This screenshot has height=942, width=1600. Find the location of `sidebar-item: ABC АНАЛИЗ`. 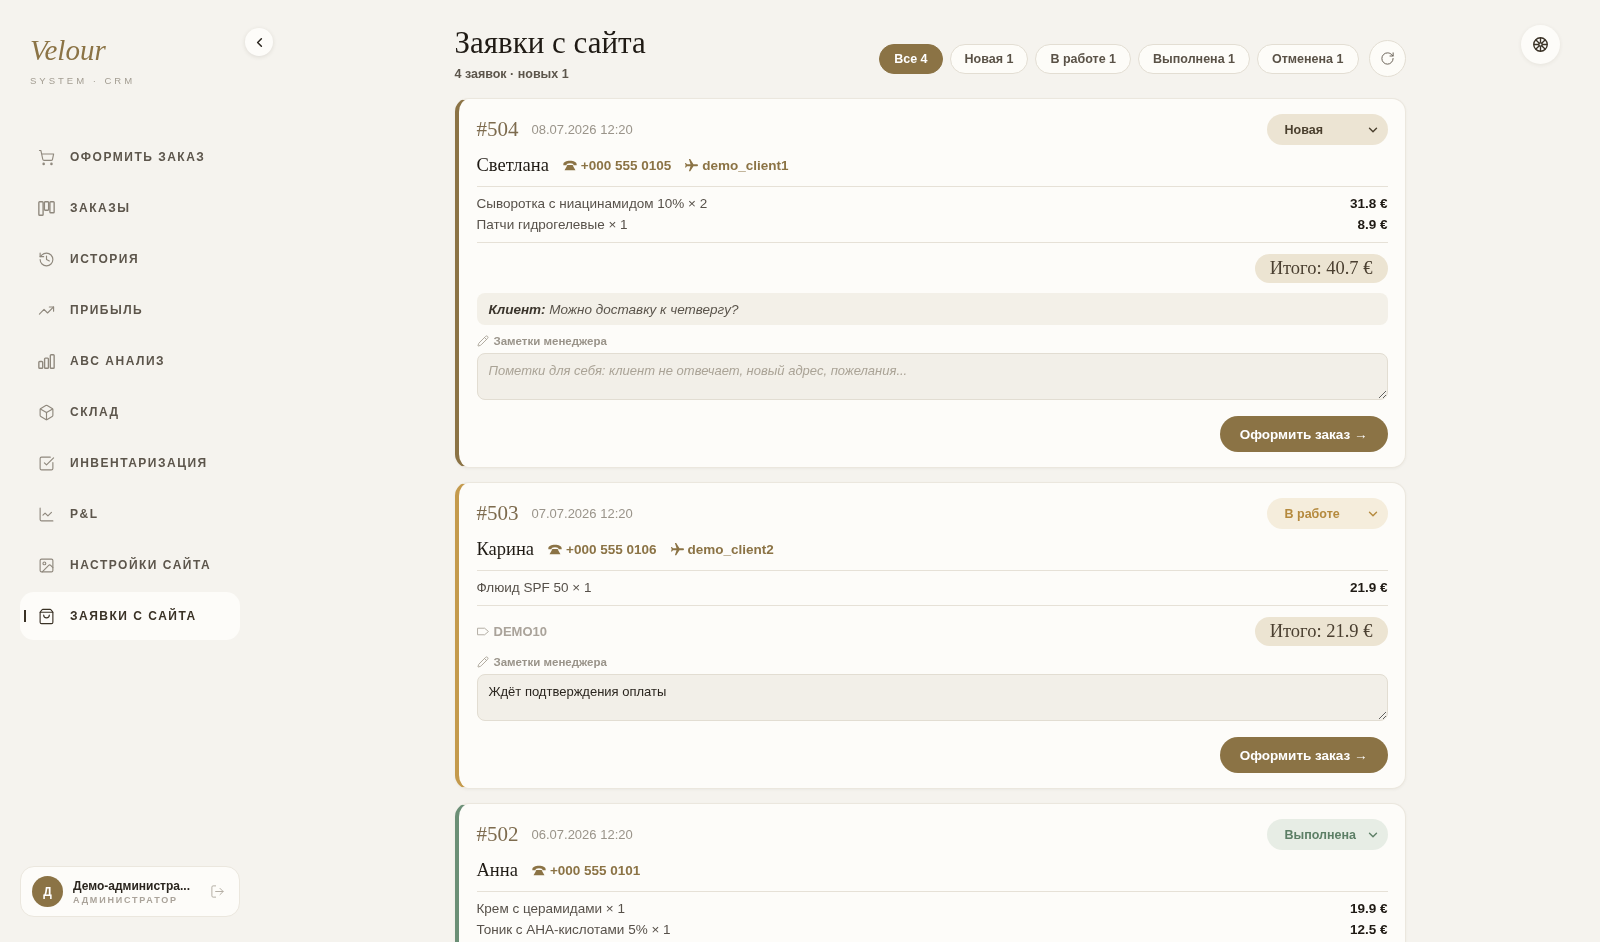

sidebar-item: ABC АНАЛИЗ is located at coordinates (130, 361).